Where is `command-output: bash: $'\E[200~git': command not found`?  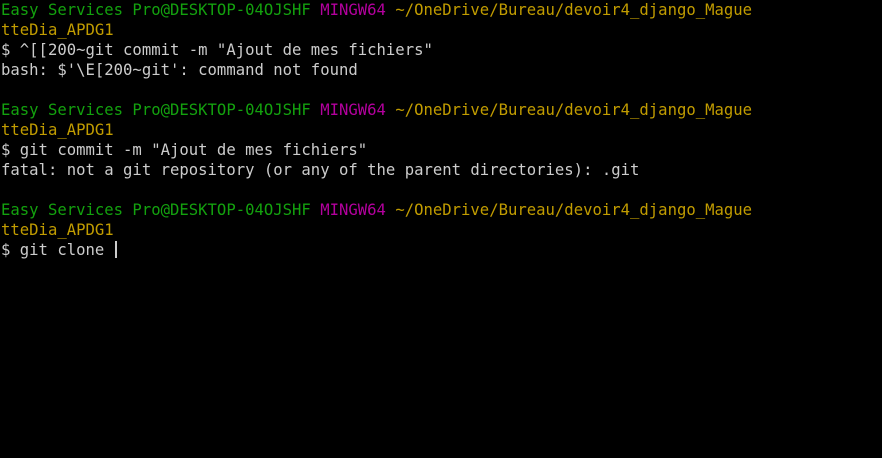
command-output: bash: $'\E[200~git': command not found is located at coordinates (179, 70).